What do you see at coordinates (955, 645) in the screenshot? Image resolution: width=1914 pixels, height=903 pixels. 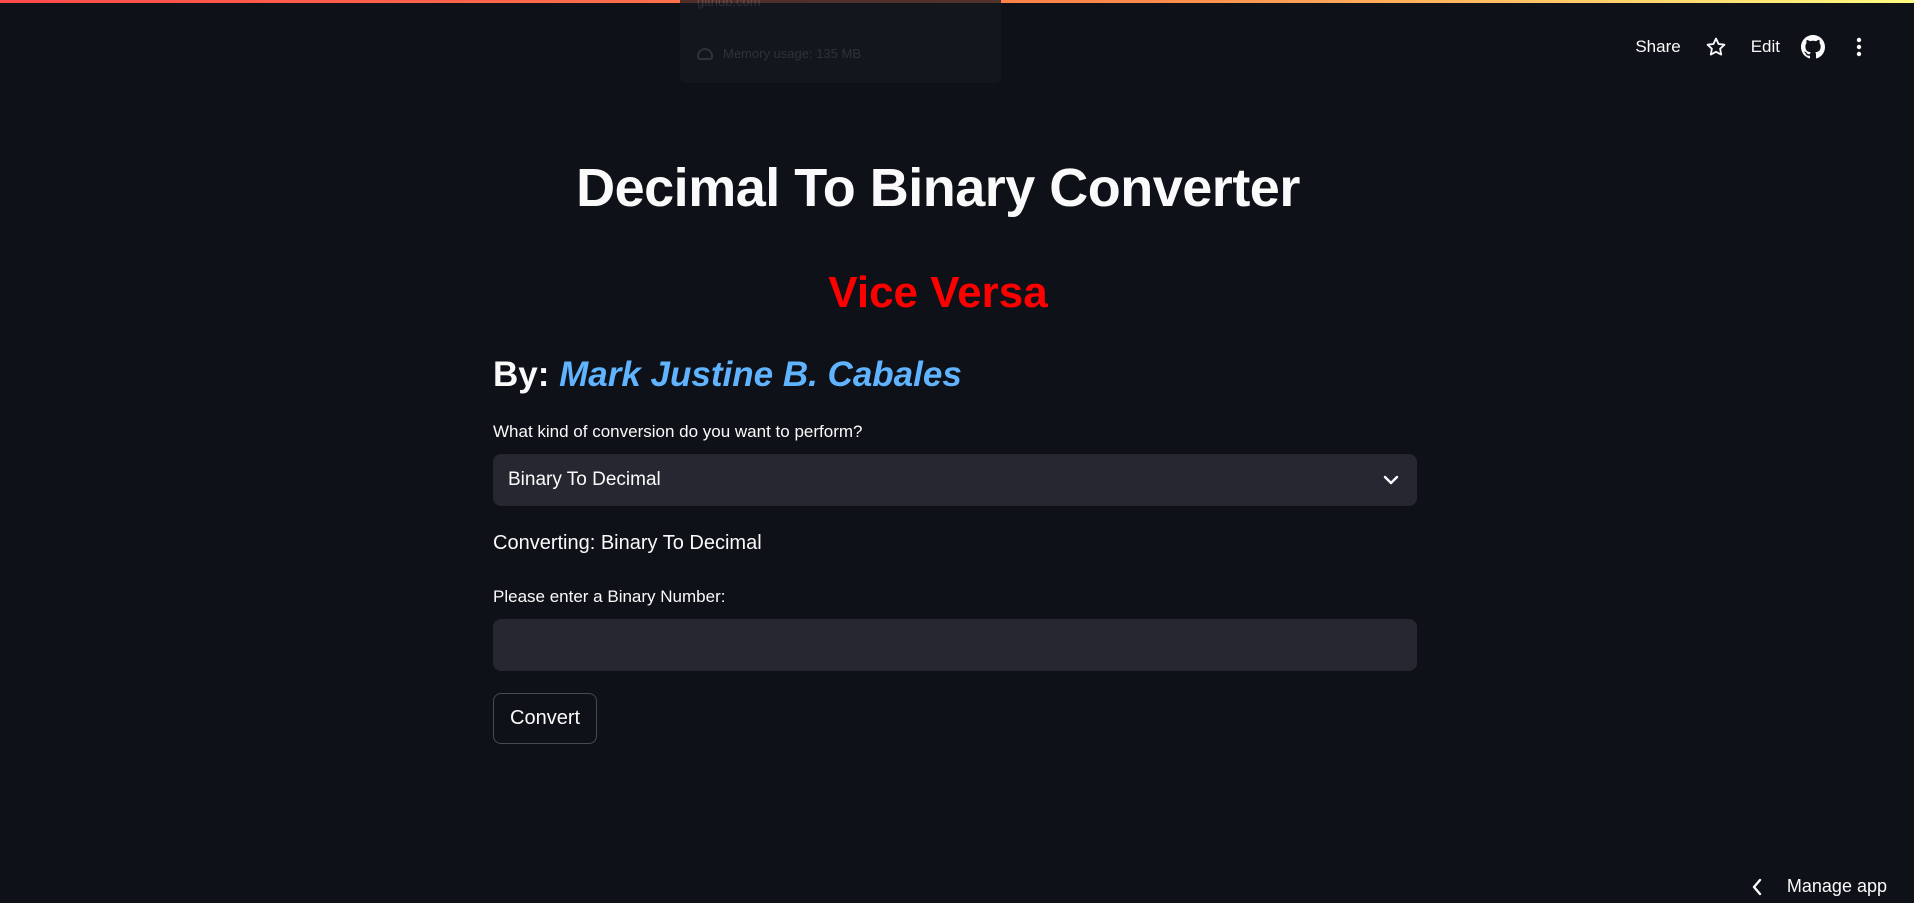 I see `binary-number-input` at bounding box center [955, 645].